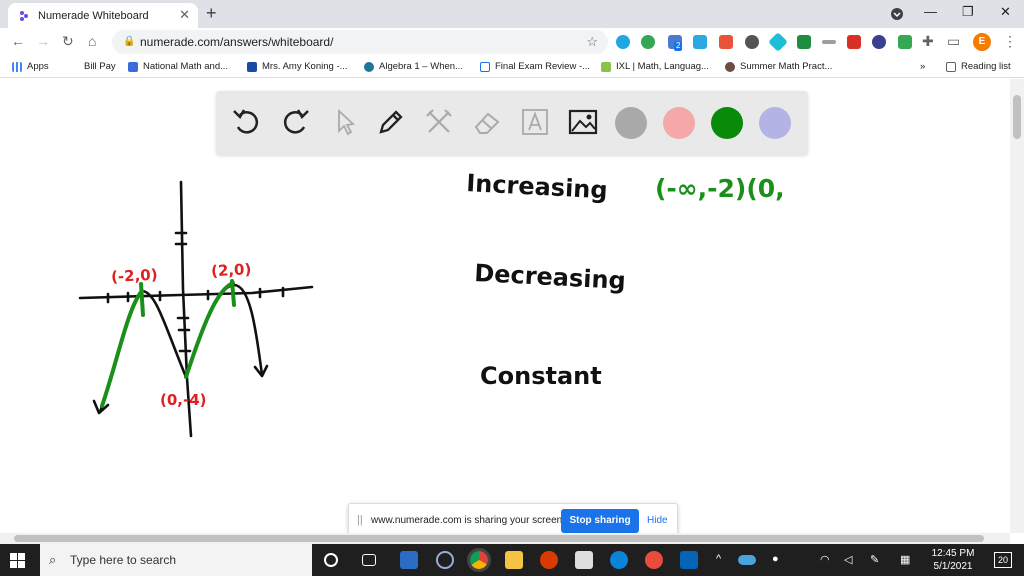 Image resolution: width=1024 pixels, height=576 pixels. What do you see at coordinates (1003, 560) in the screenshot?
I see `notification-center-button: 20` at bounding box center [1003, 560].